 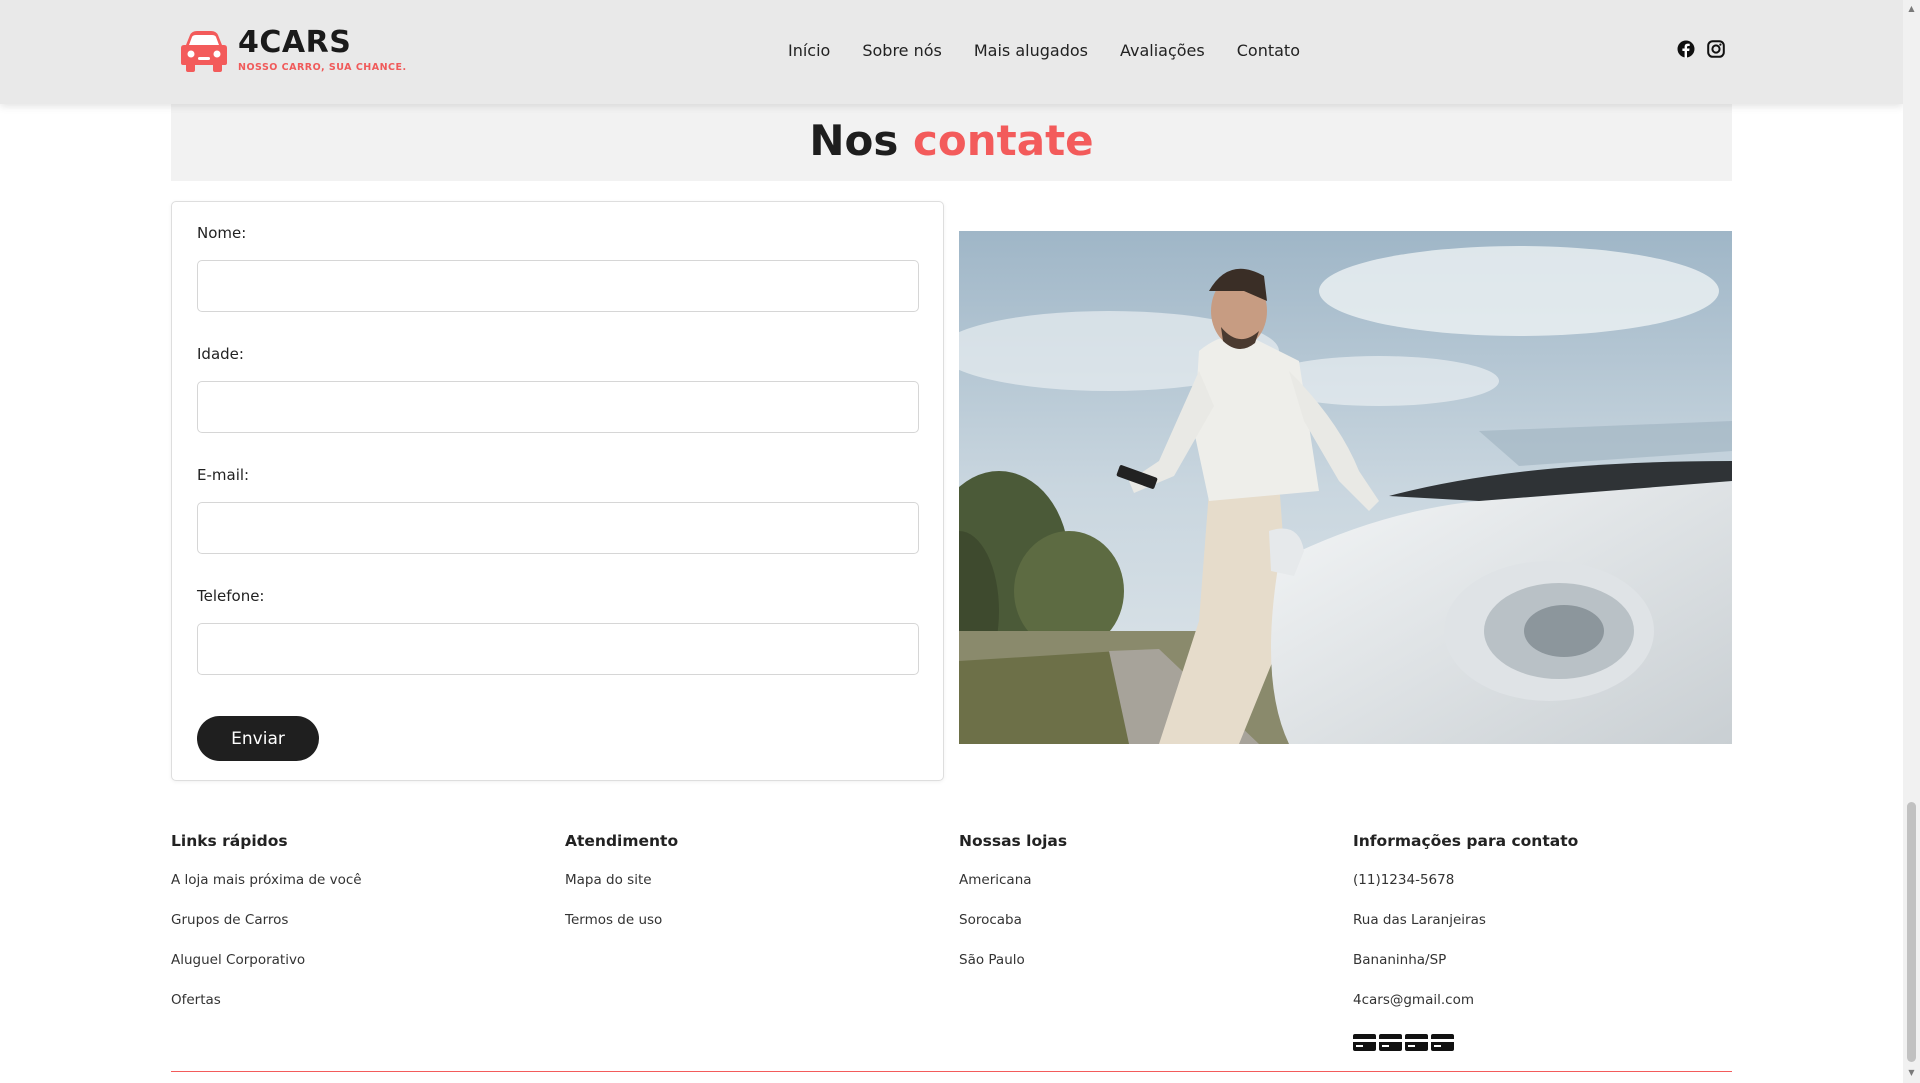 I want to click on footer-heading: Informações para contato, so click(x=1466, y=841).